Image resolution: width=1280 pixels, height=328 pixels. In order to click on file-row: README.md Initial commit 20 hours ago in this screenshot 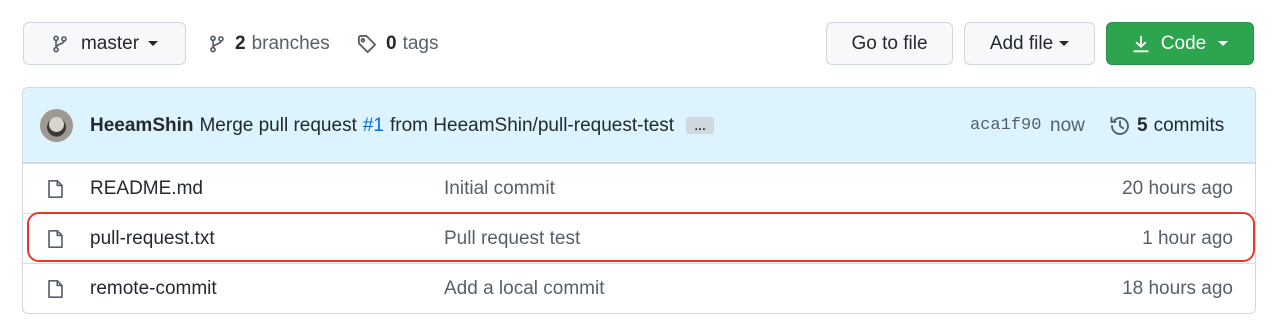, I will do `click(639, 188)`.